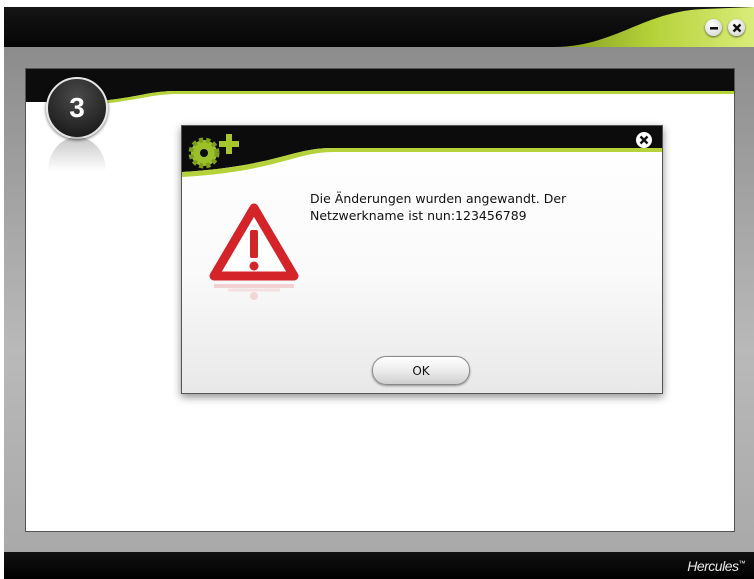  I want to click on minimize-button, so click(713, 27).